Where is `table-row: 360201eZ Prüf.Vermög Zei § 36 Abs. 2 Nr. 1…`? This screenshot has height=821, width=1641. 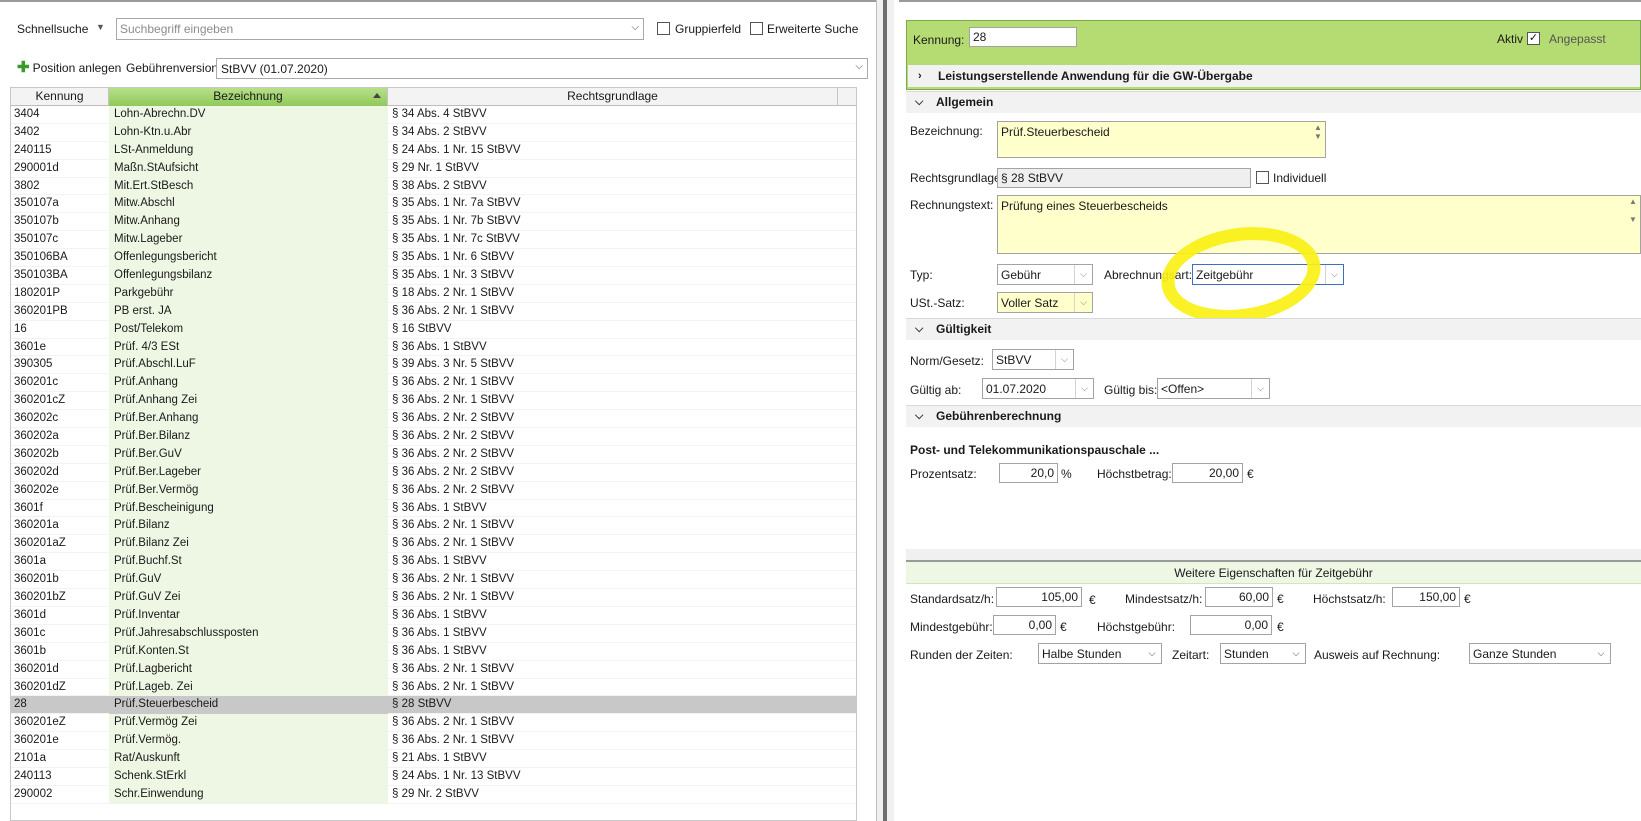
table-row: 360201eZ Prüf.Vermög Zei § 36 Abs. 2 Nr. 1… is located at coordinates (433, 723).